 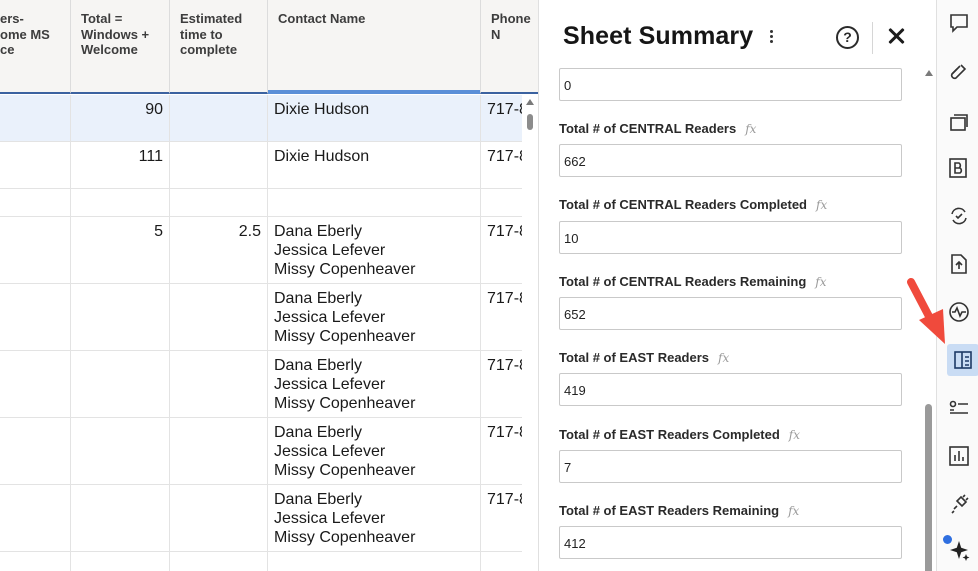 What do you see at coordinates (669, 434) in the screenshot?
I see `summary-field-label-text: Total # of EAST Readers Completed` at bounding box center [669, 434].